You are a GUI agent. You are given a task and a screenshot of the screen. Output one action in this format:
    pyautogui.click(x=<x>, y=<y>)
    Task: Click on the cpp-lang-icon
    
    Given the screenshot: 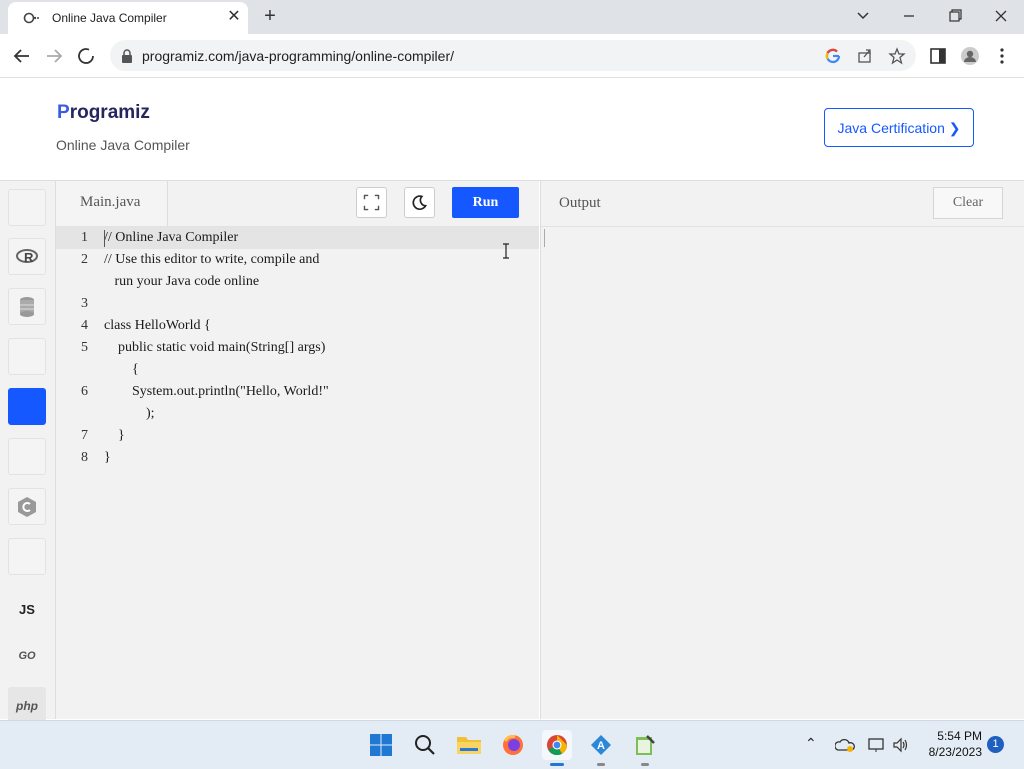 What is the action you would take?
    pyautogui.click(x=27, y=456)
    